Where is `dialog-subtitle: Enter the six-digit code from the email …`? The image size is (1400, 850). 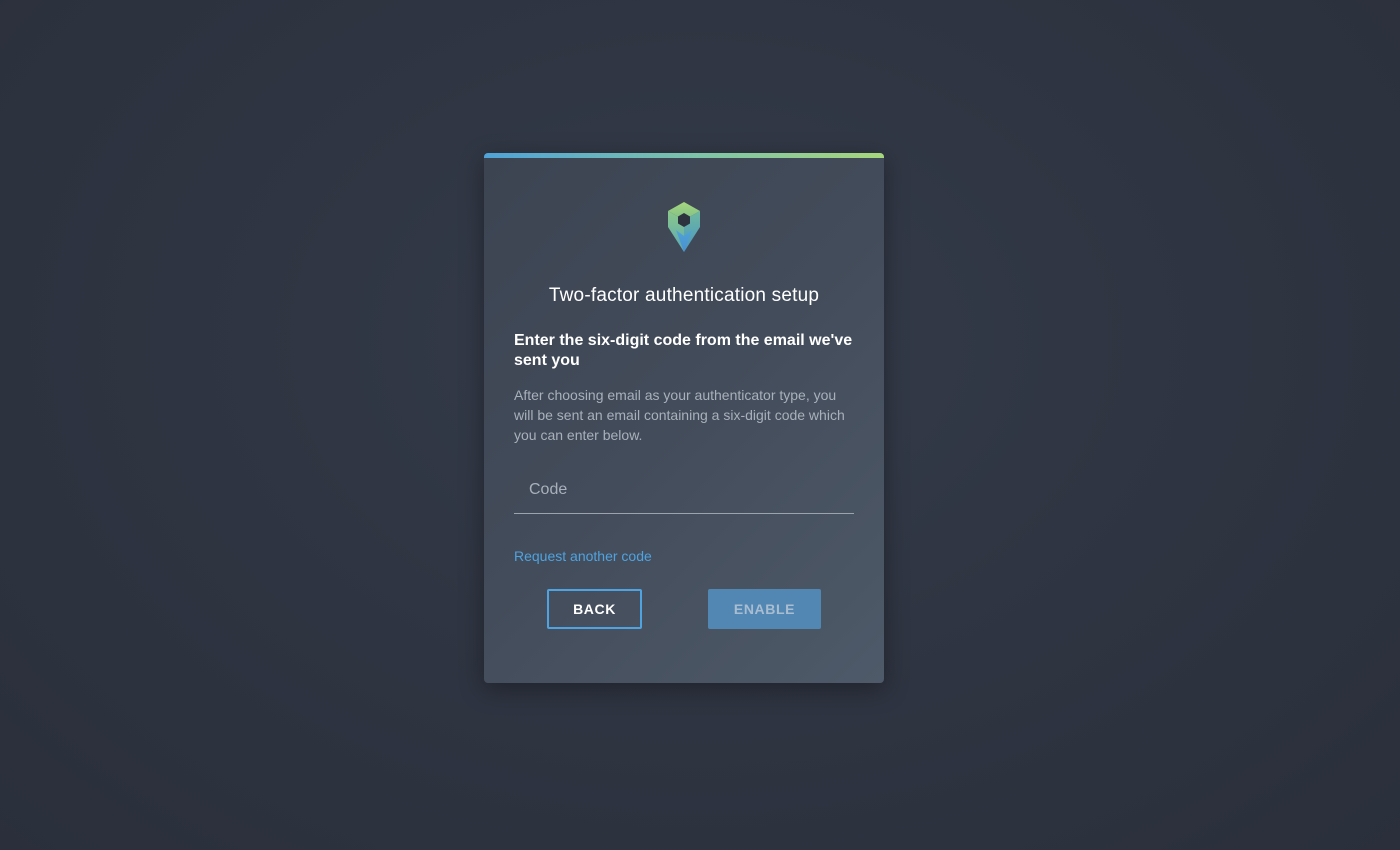
dialog-subtitle: Enter the six-digit code from the email … is located at coordinates (683, 350).